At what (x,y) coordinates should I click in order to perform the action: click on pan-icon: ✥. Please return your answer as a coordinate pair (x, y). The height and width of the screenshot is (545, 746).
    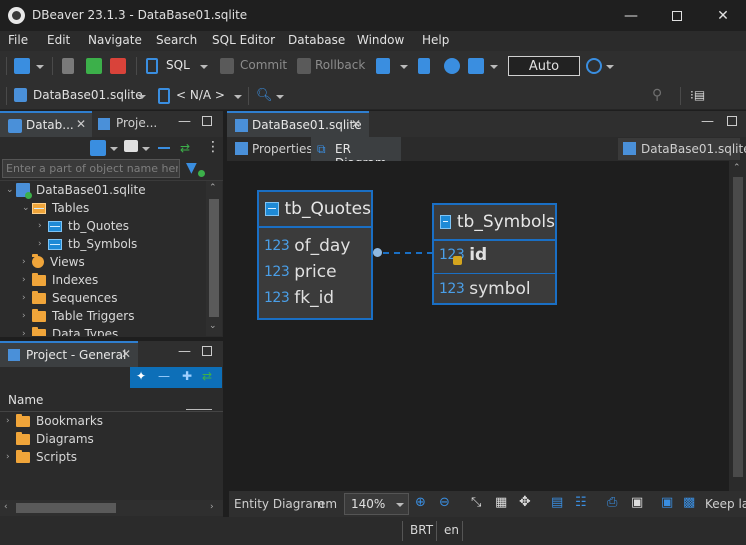
    Looking at the image, I should click on (525, 502).